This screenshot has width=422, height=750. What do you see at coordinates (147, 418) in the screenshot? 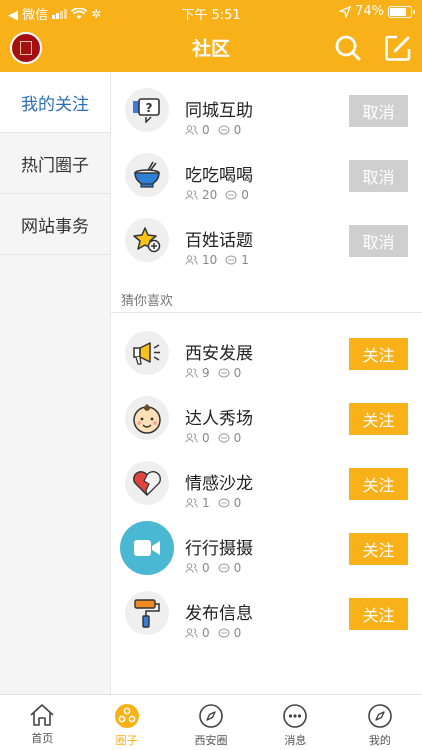
I see `baby-face-icon` at bounding box center [147, 418].